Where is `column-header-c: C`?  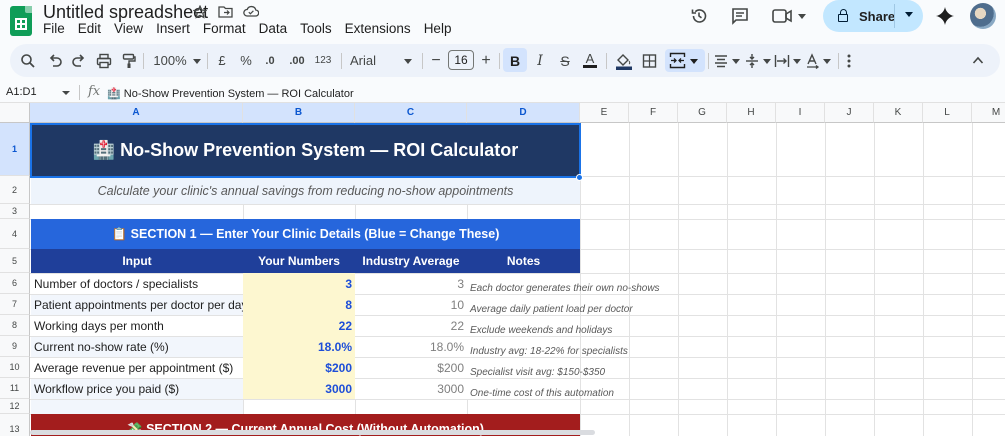
column-header-c: C is located at coordinates (411, 113).